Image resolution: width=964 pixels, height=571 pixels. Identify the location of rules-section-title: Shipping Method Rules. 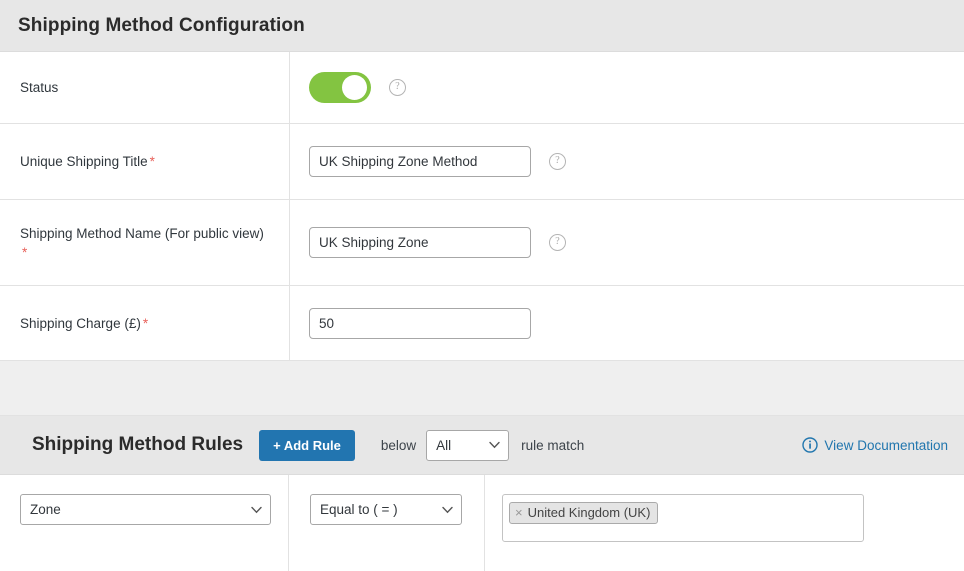
(138, 444).